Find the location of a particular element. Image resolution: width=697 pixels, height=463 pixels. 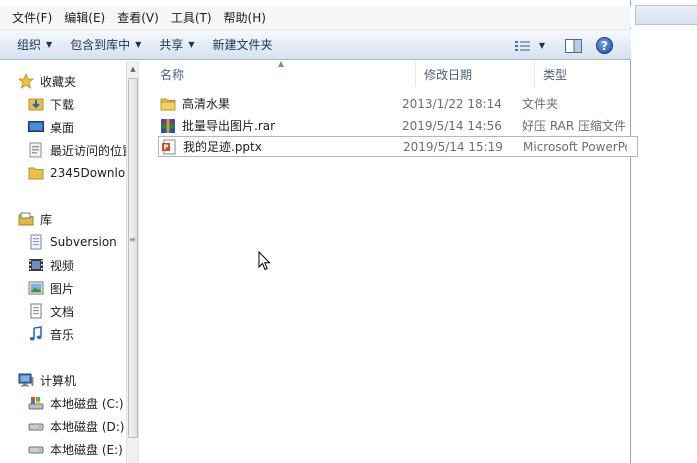

nav-computer: 计算机 is located at coordinates (47, 380).